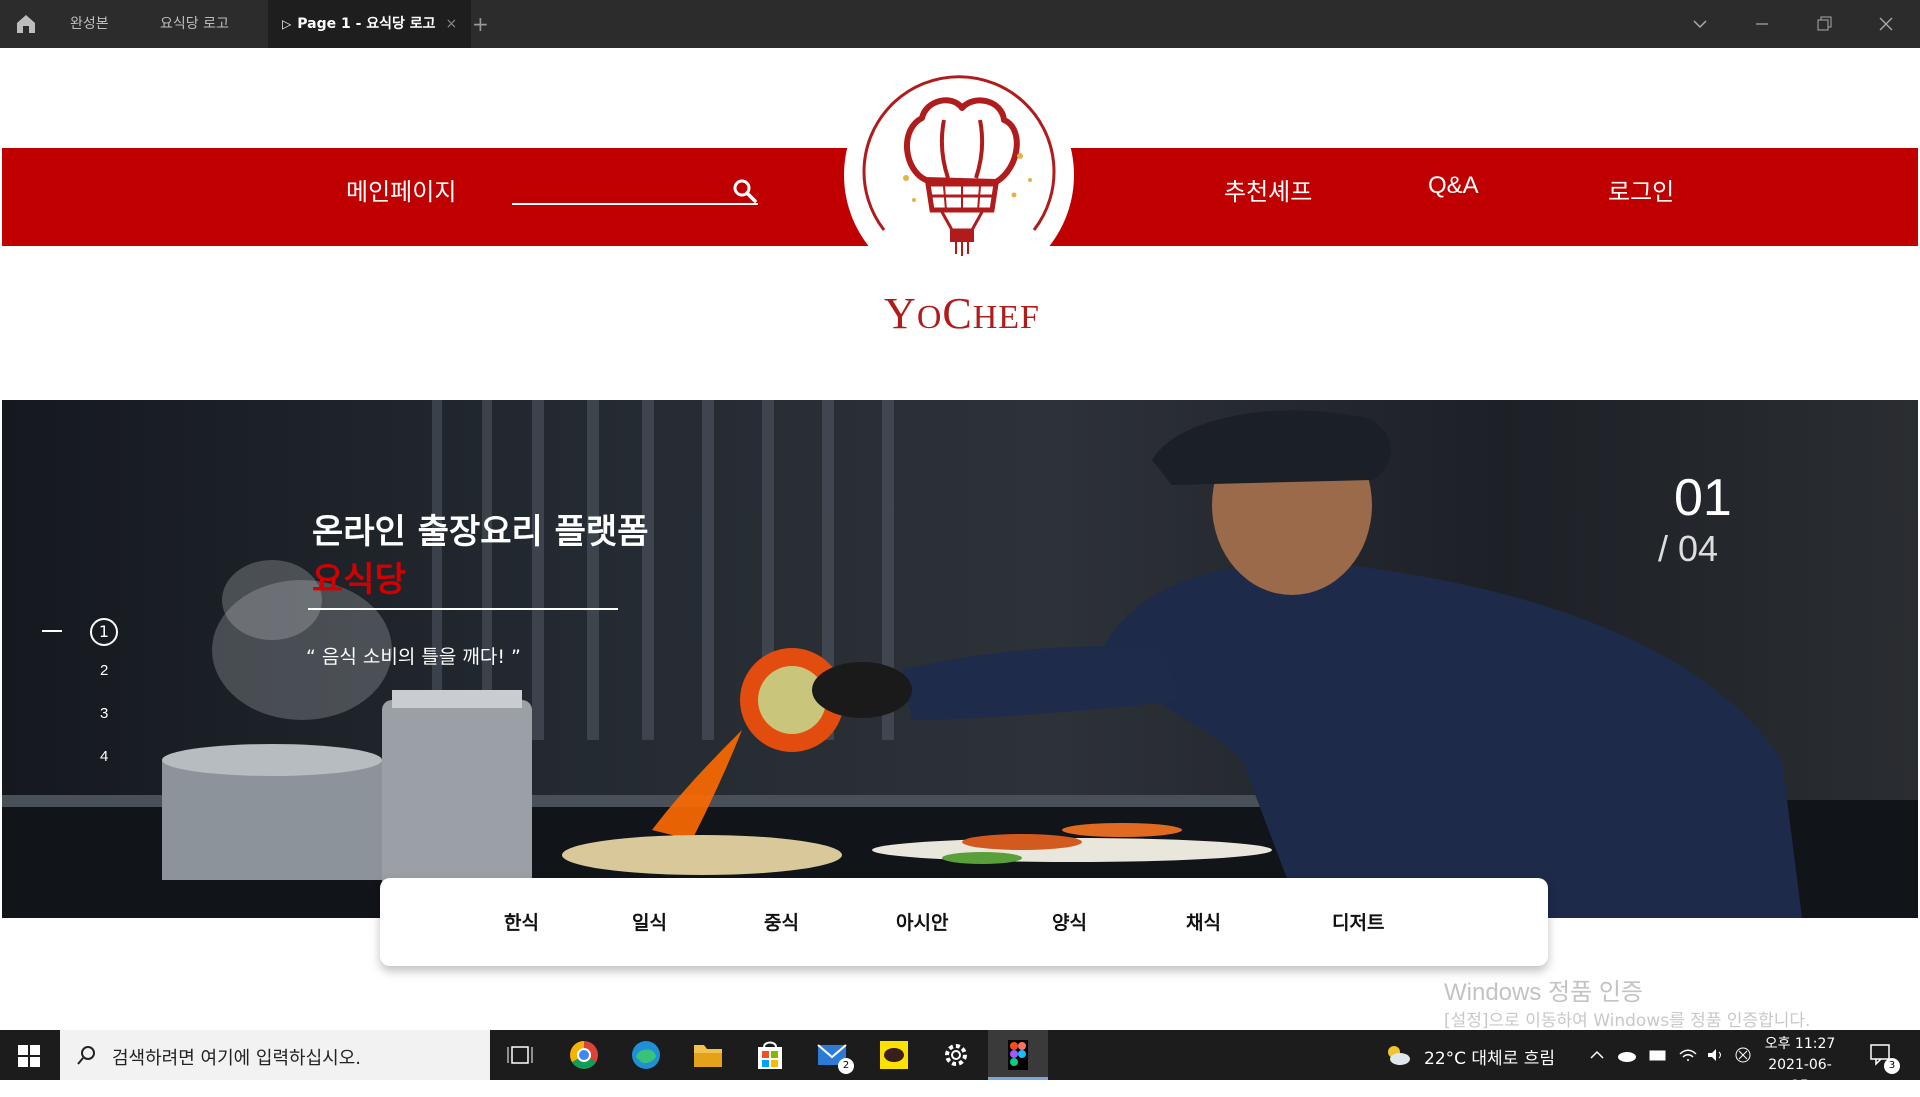  Describe the element at coordinates (1627, 1020) in the screenshot. I see `activation-watermark-text: [설정]으로 이동하여 Windows를 정품 인증합니다.` at that location.